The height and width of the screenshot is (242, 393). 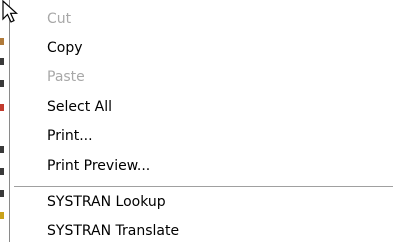 I want to click on menu-separator, so click(x=203, y=187).